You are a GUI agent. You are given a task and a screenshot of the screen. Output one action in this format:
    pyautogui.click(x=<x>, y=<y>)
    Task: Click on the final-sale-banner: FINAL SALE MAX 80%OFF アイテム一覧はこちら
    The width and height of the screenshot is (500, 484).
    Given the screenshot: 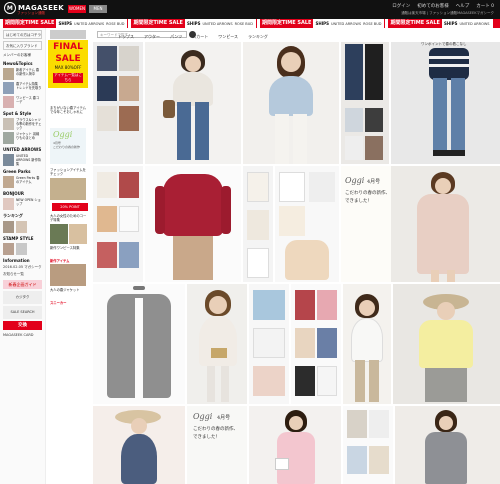 What is the action you would take?
    pyautogui.click(x=68, y=64)
    